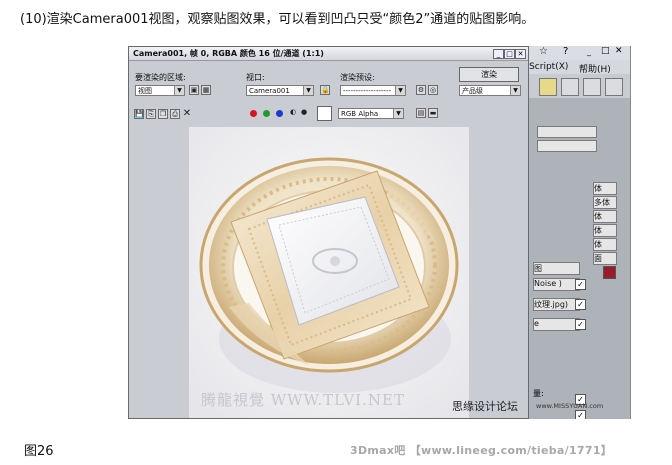 This screenshot has height=465, width=672. What do you see at coordinates (324, 113) in the screenshot?
I see `swatch-box` at bounding box center [324, 113].